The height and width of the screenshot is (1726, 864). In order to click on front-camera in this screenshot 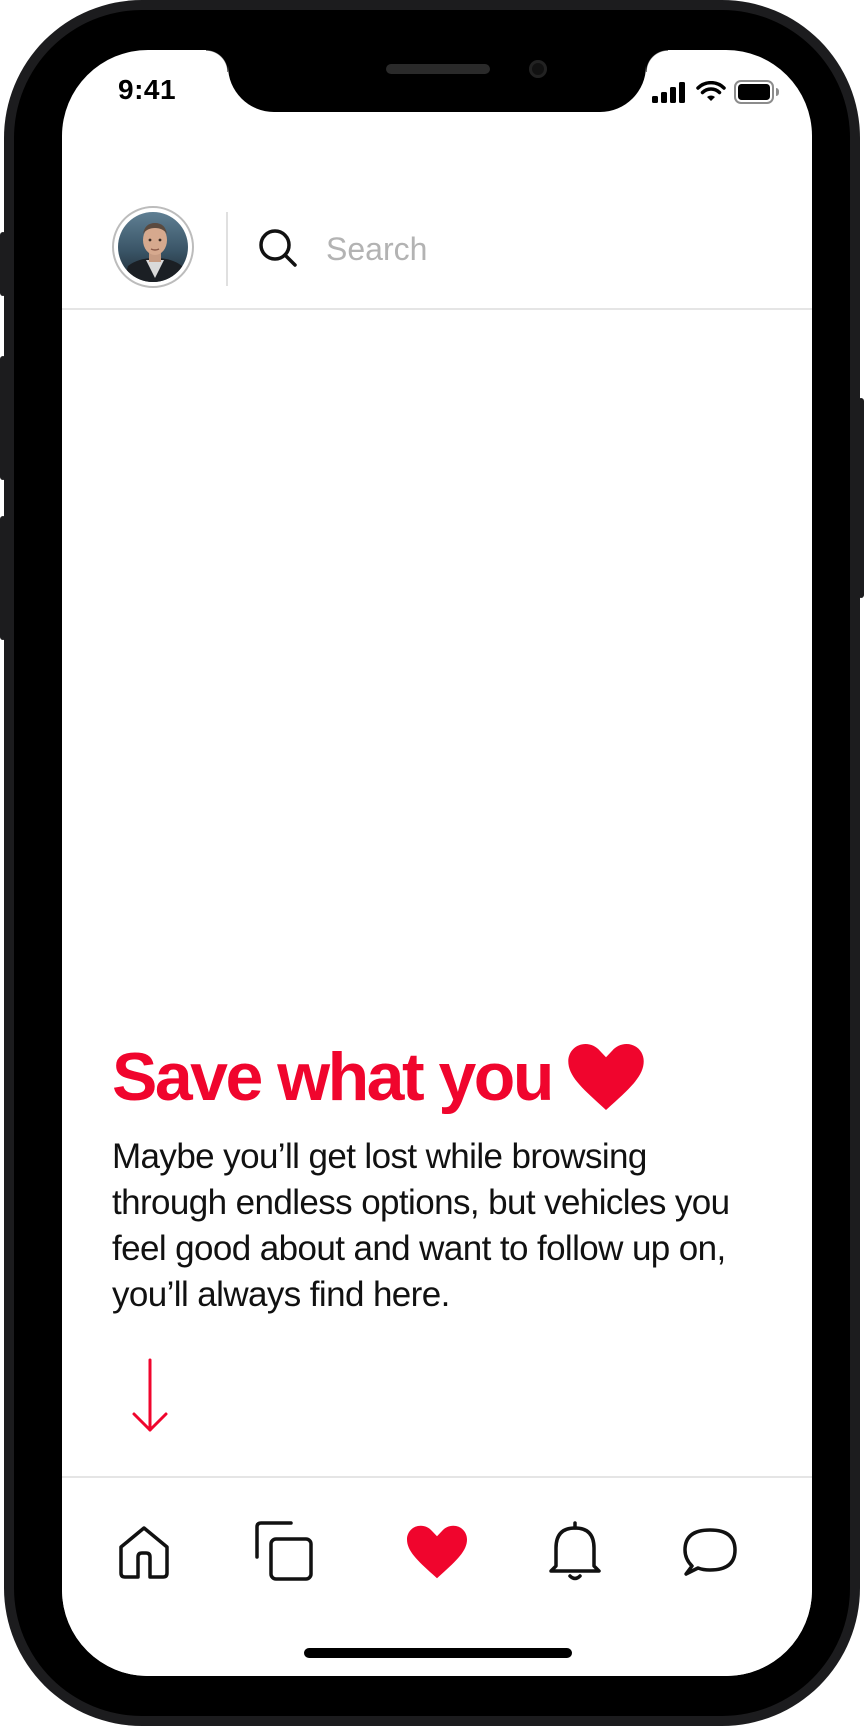, I will do `click(538, 69)`.